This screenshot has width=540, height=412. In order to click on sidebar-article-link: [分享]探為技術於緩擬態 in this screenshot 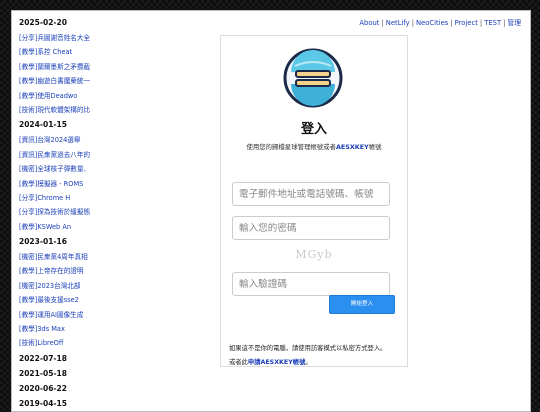, I will do `click(65, 212)`.